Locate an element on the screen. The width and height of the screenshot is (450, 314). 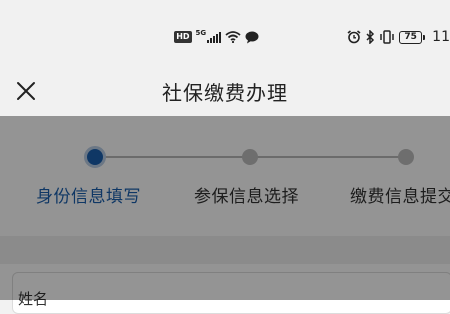
clock: 11 is located at coordinates (441, 37).